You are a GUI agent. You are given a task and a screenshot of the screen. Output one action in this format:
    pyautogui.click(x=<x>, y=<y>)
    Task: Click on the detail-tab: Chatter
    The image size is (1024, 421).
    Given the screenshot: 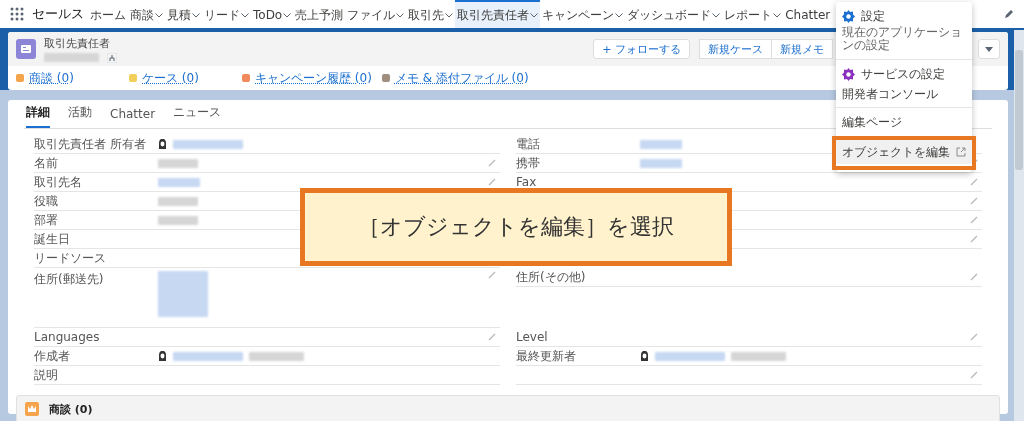 What is the action you would take?
    pyautogui.click(x=133, y=117)
    